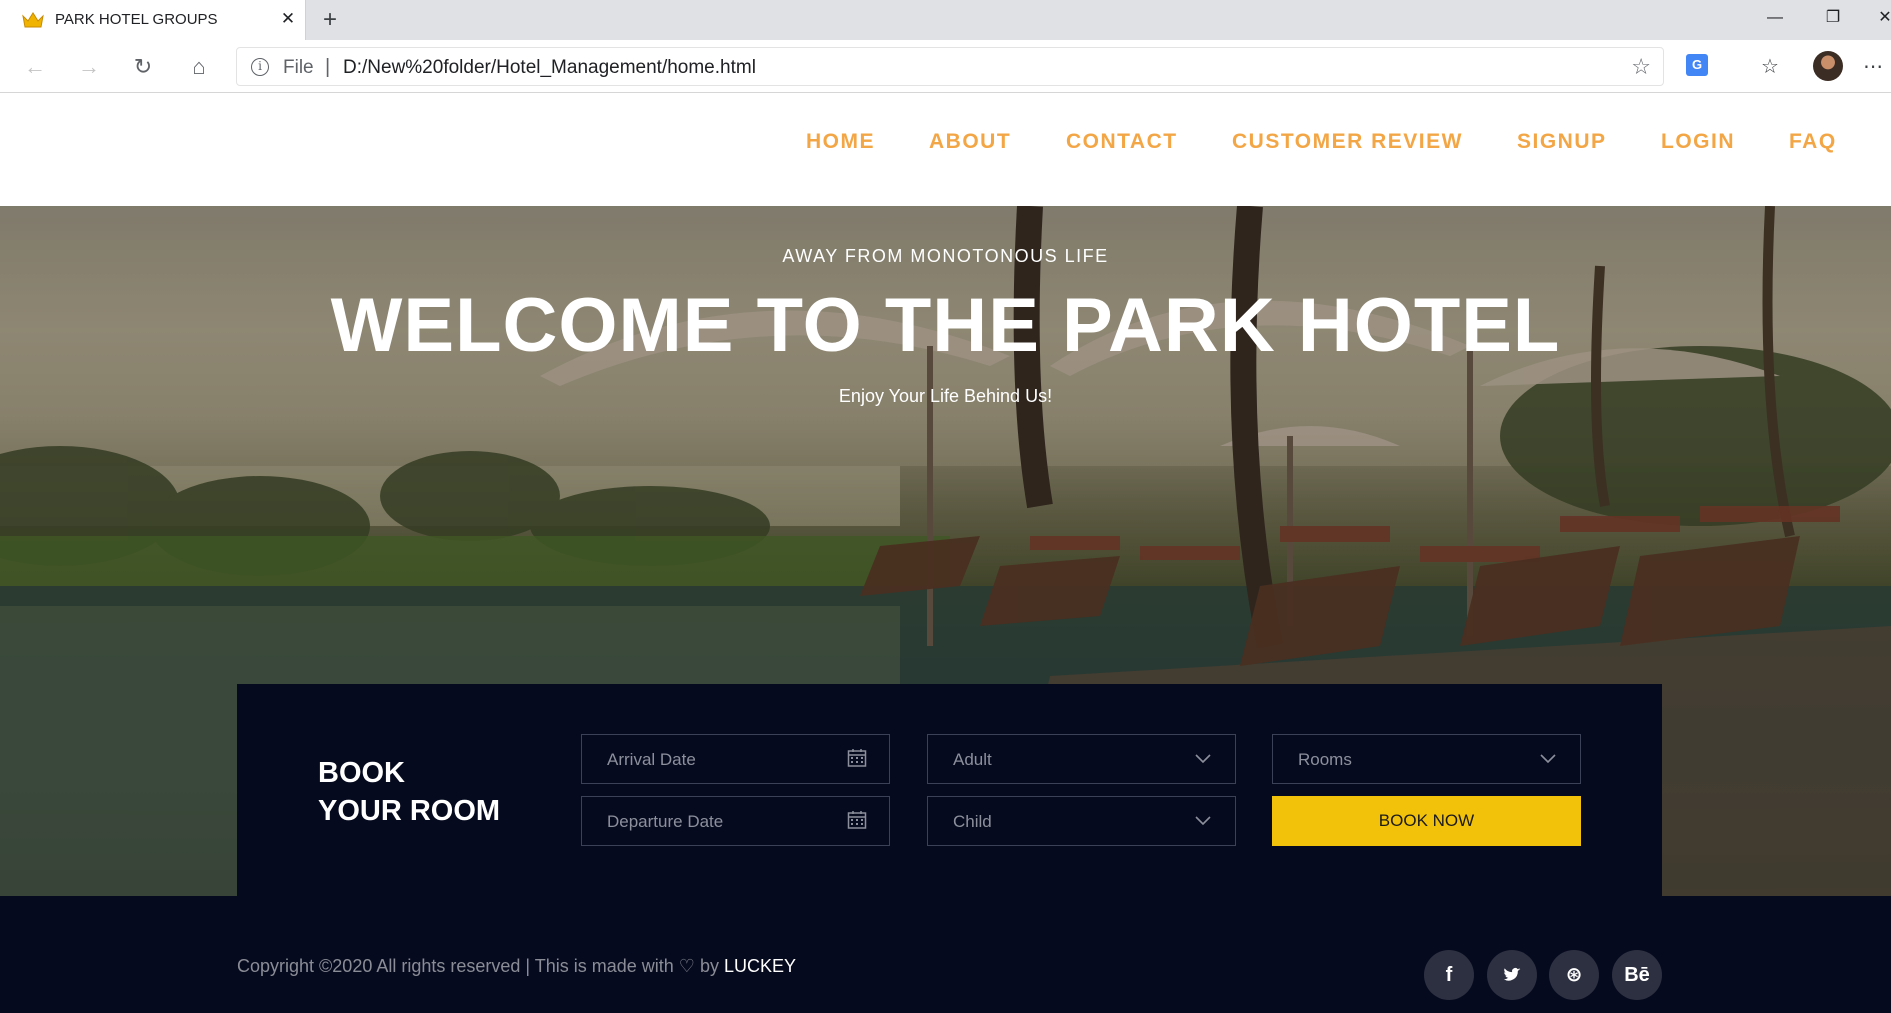  Describe the element at coordinates (1562, 142) in the screenshot. I see `nav-signup: SIGNUP` at that location.